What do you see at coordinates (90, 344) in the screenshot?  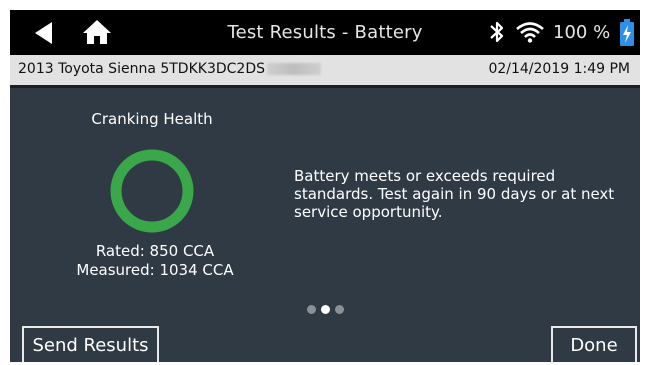 I see `send-results-button: Send Results` at bounding box center [90, 344].